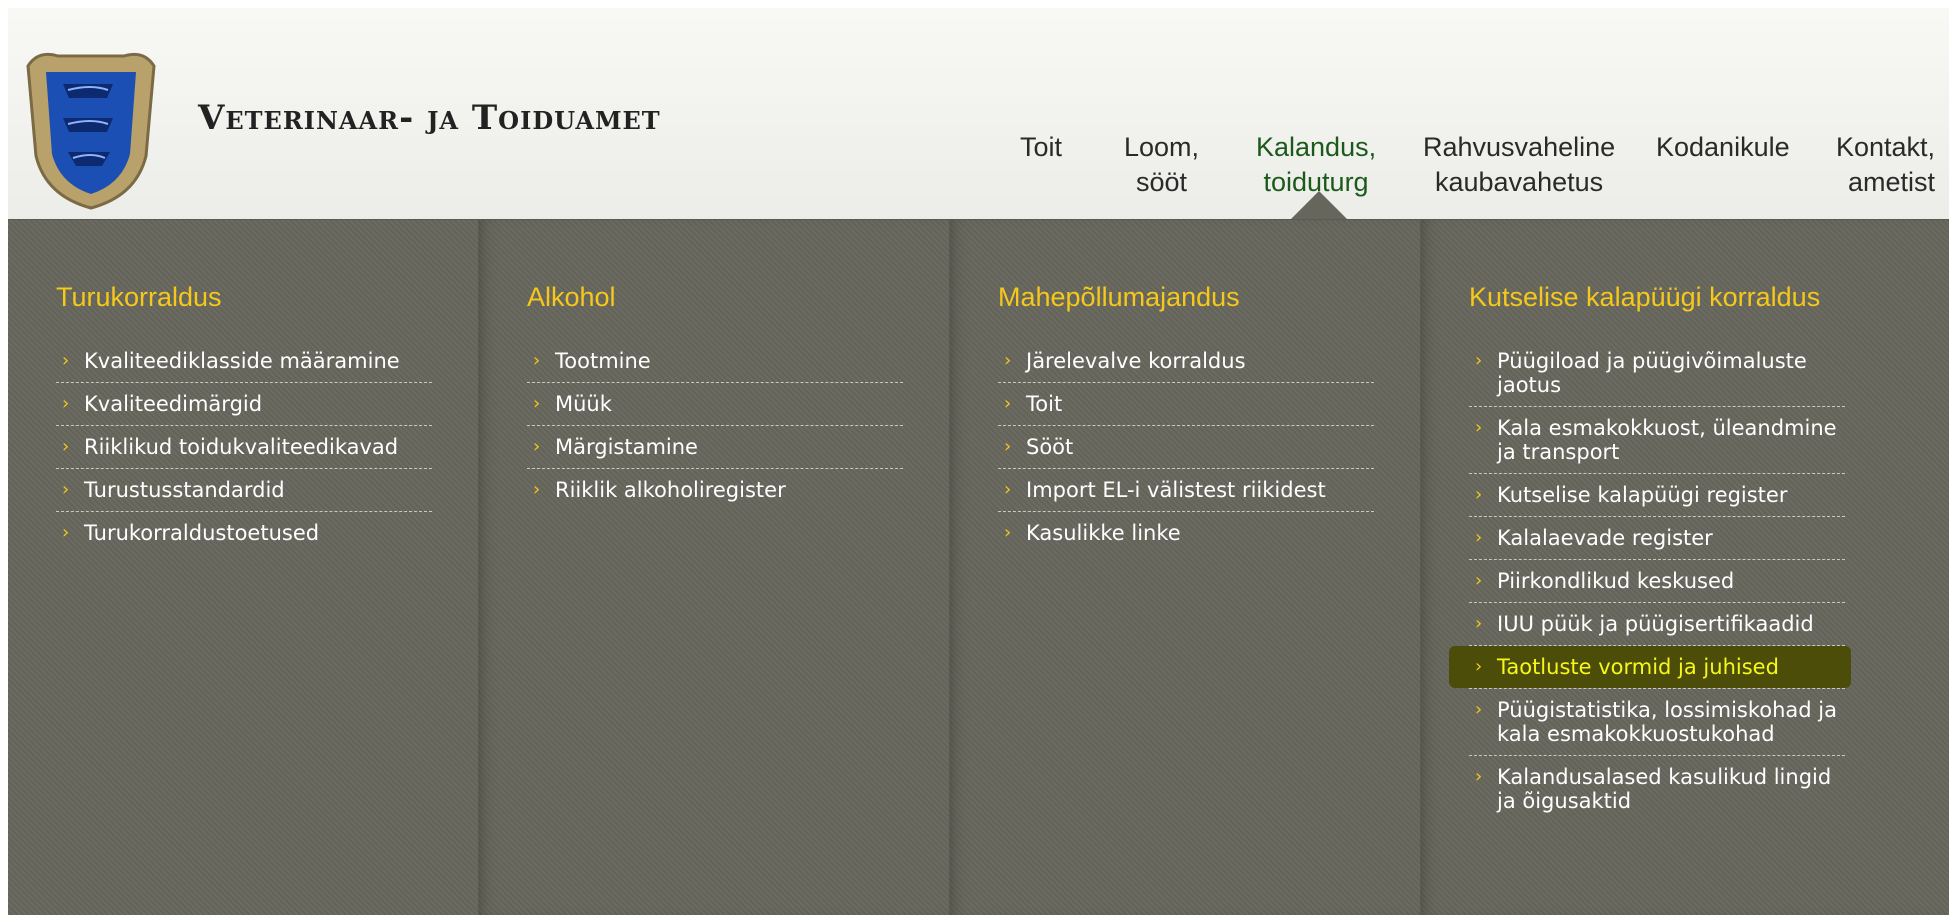 The image size is (1949, 915). I want to click on active-nav-caret-icon, so click(1319, 205).